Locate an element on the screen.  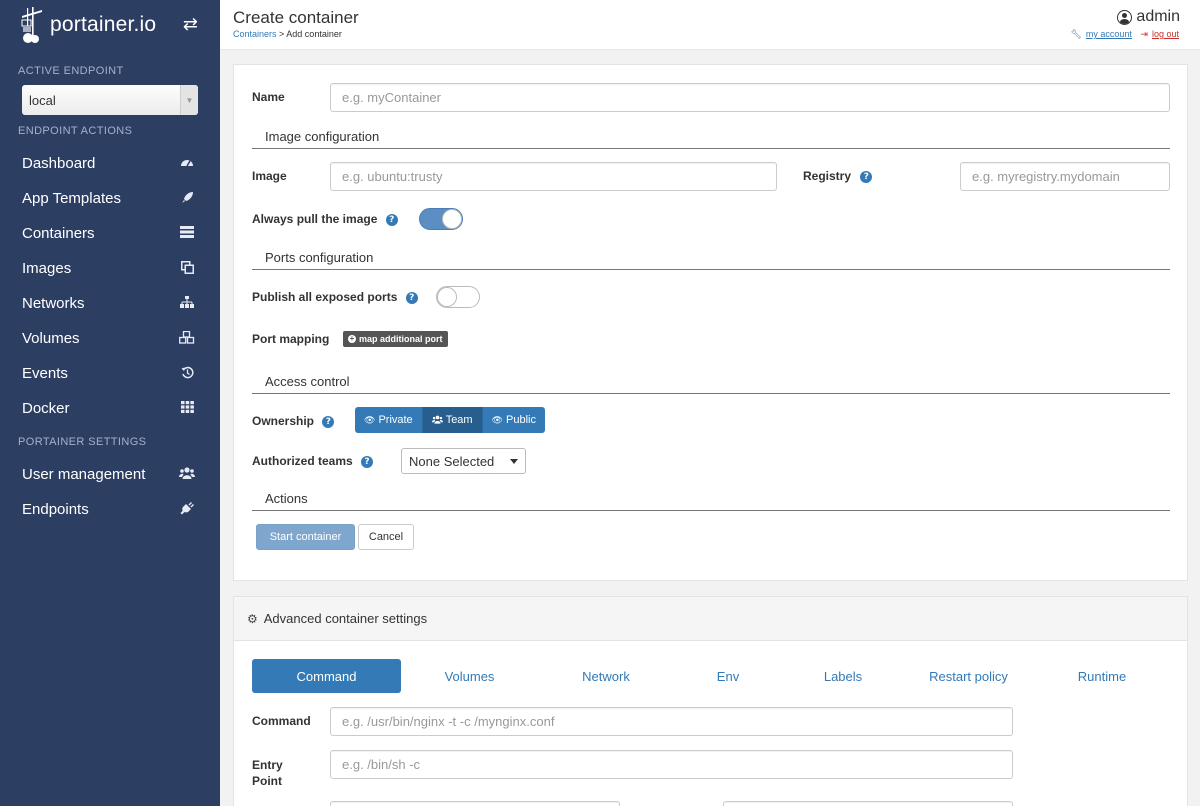
sidebar-item-label: Events is located at coordinates (45, 373).